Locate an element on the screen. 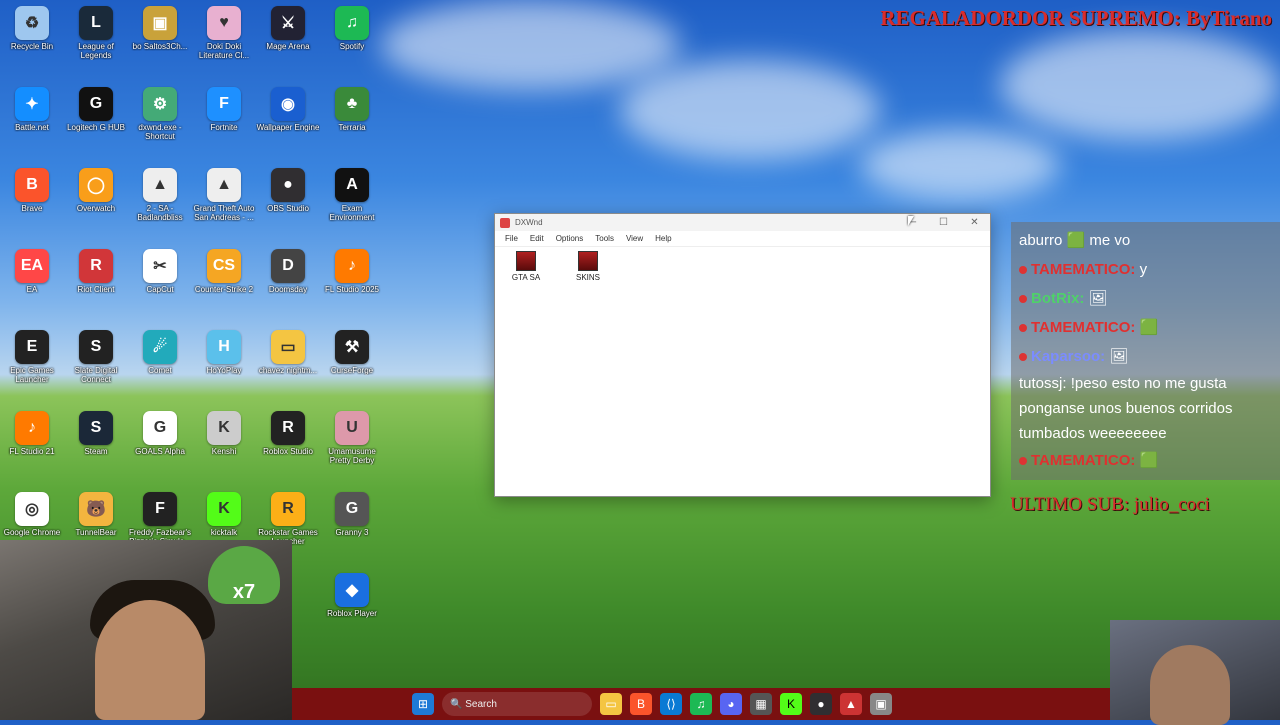  obs-icon: ● is located at coordinates (821, 704).